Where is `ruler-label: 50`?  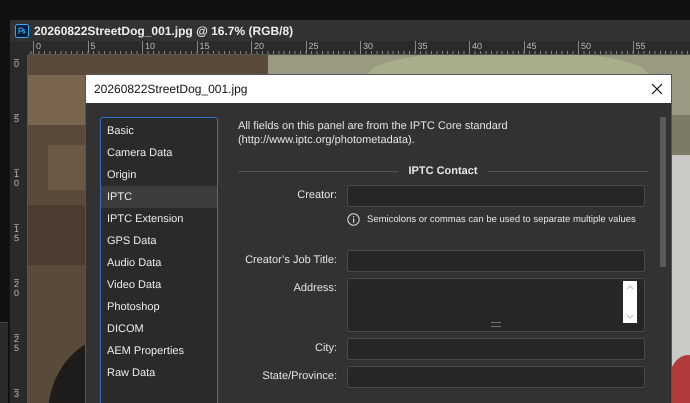
ruler-label: 50 is located at coordinates (605, 47).